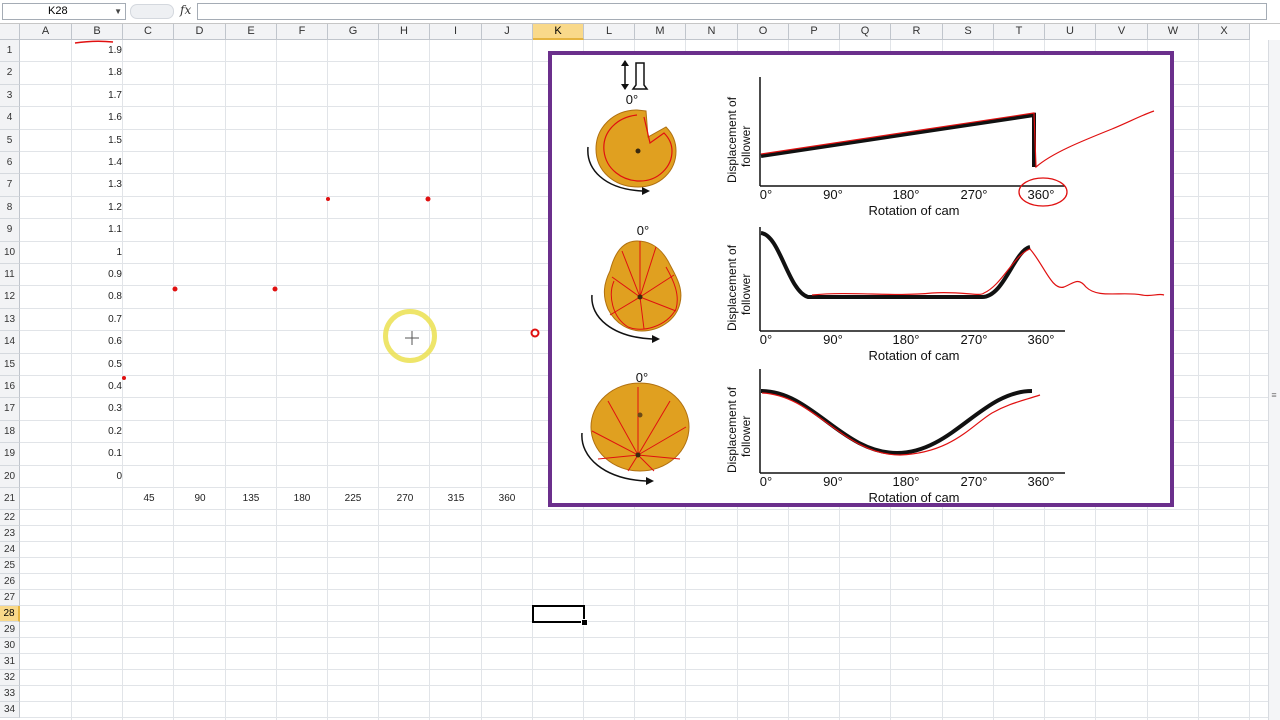  Describe the element at coordinates (632, 152) in the screenshot. I see `snail-cam-icon` at that location.